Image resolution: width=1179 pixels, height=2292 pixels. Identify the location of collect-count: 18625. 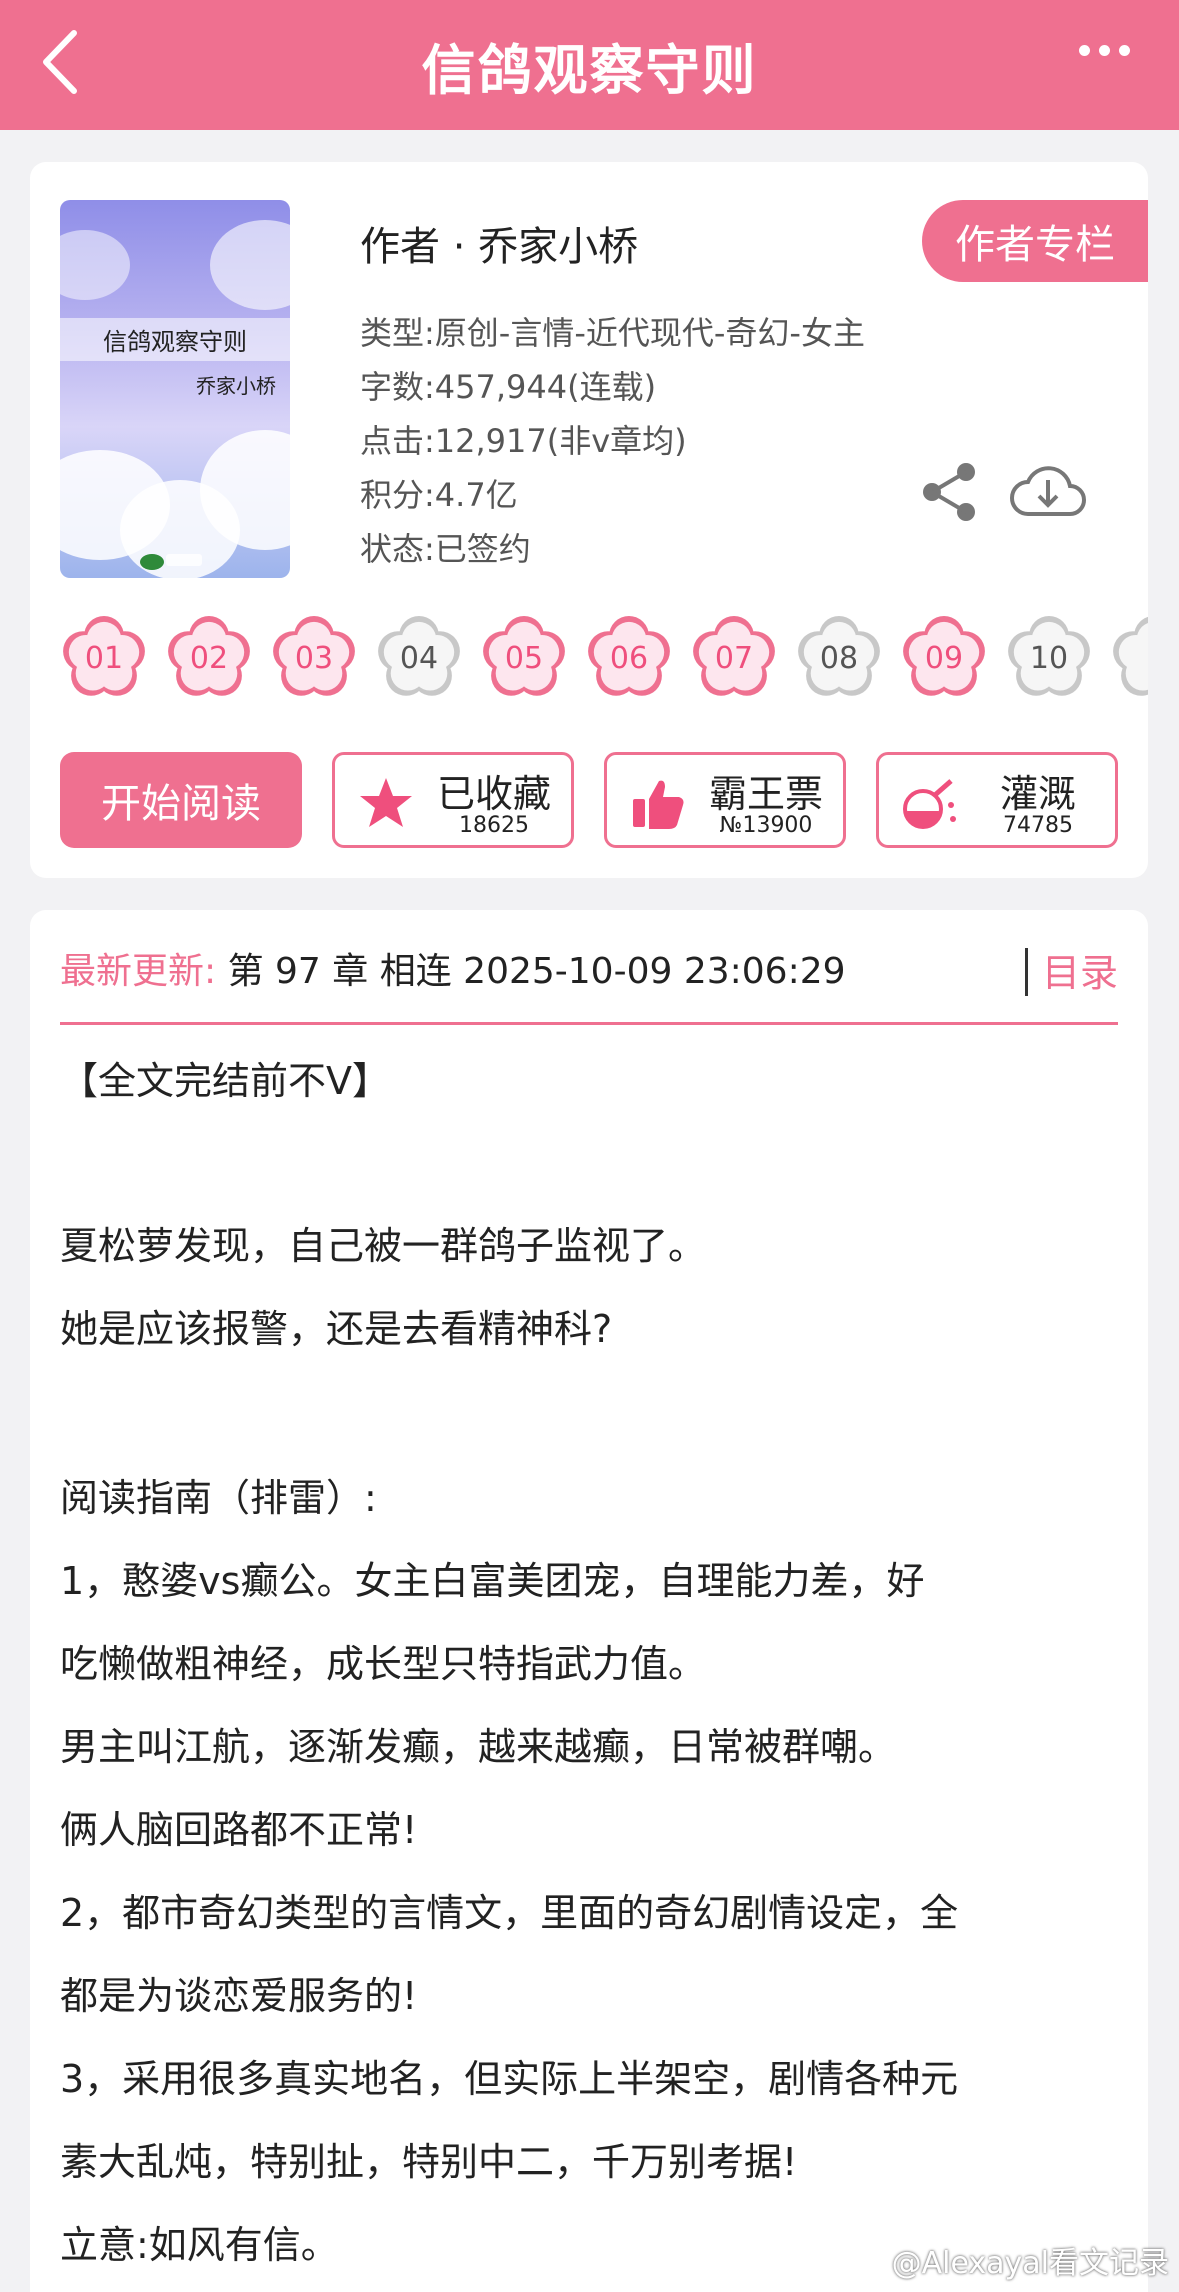
(494, 825).